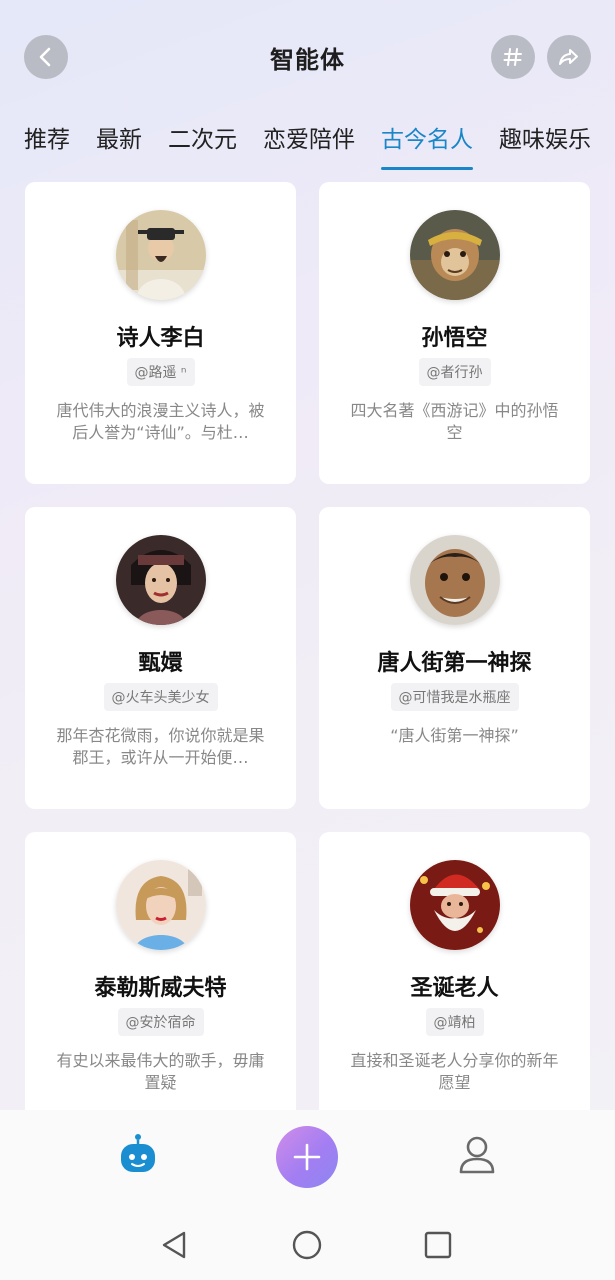  Describe the element at coordinates (454, 663) in the screenshot. I see `agent-name: 唐人街第一神探` at that location.